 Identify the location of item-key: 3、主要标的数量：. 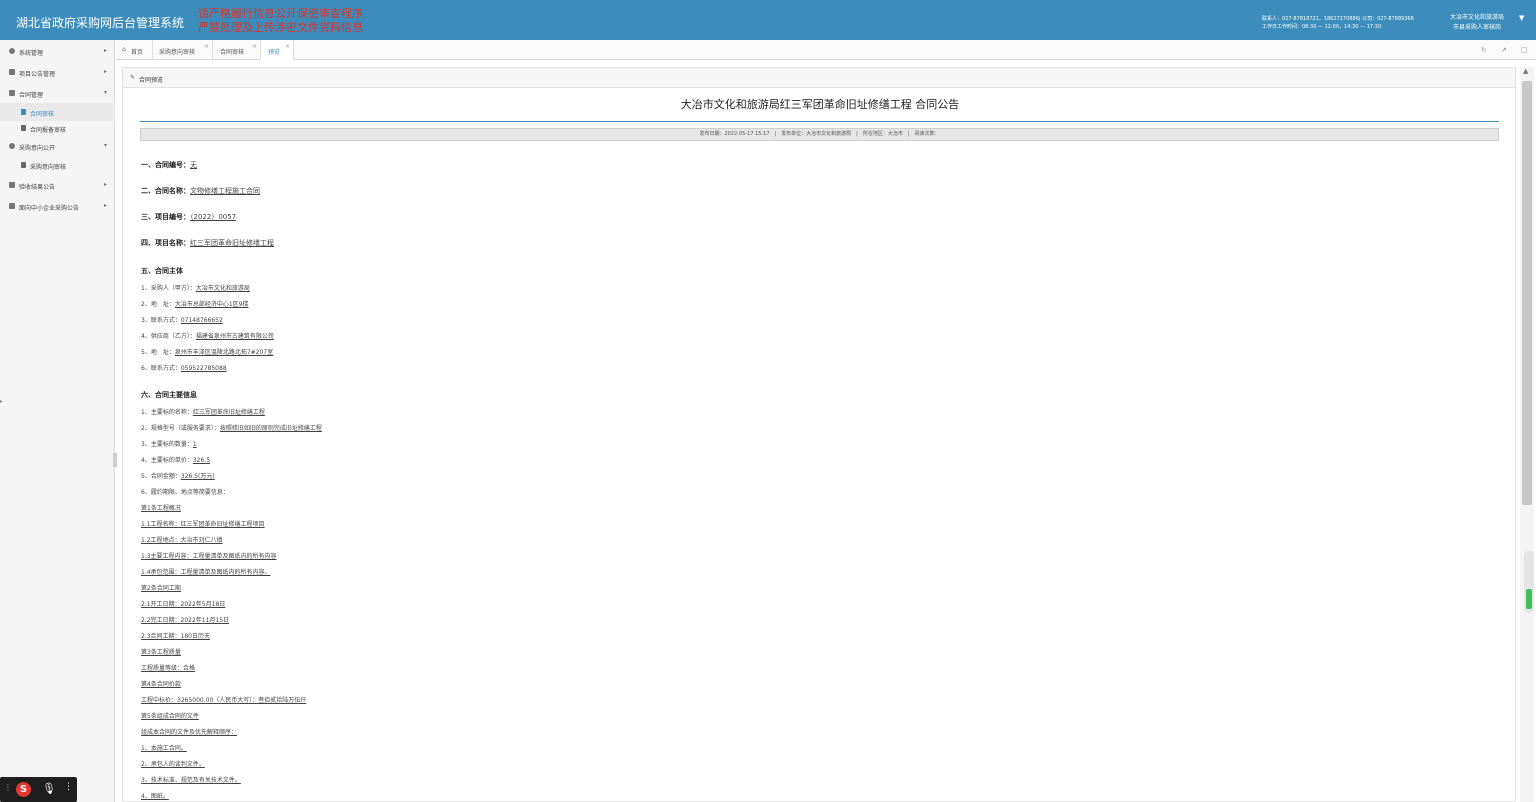
(167, 444).